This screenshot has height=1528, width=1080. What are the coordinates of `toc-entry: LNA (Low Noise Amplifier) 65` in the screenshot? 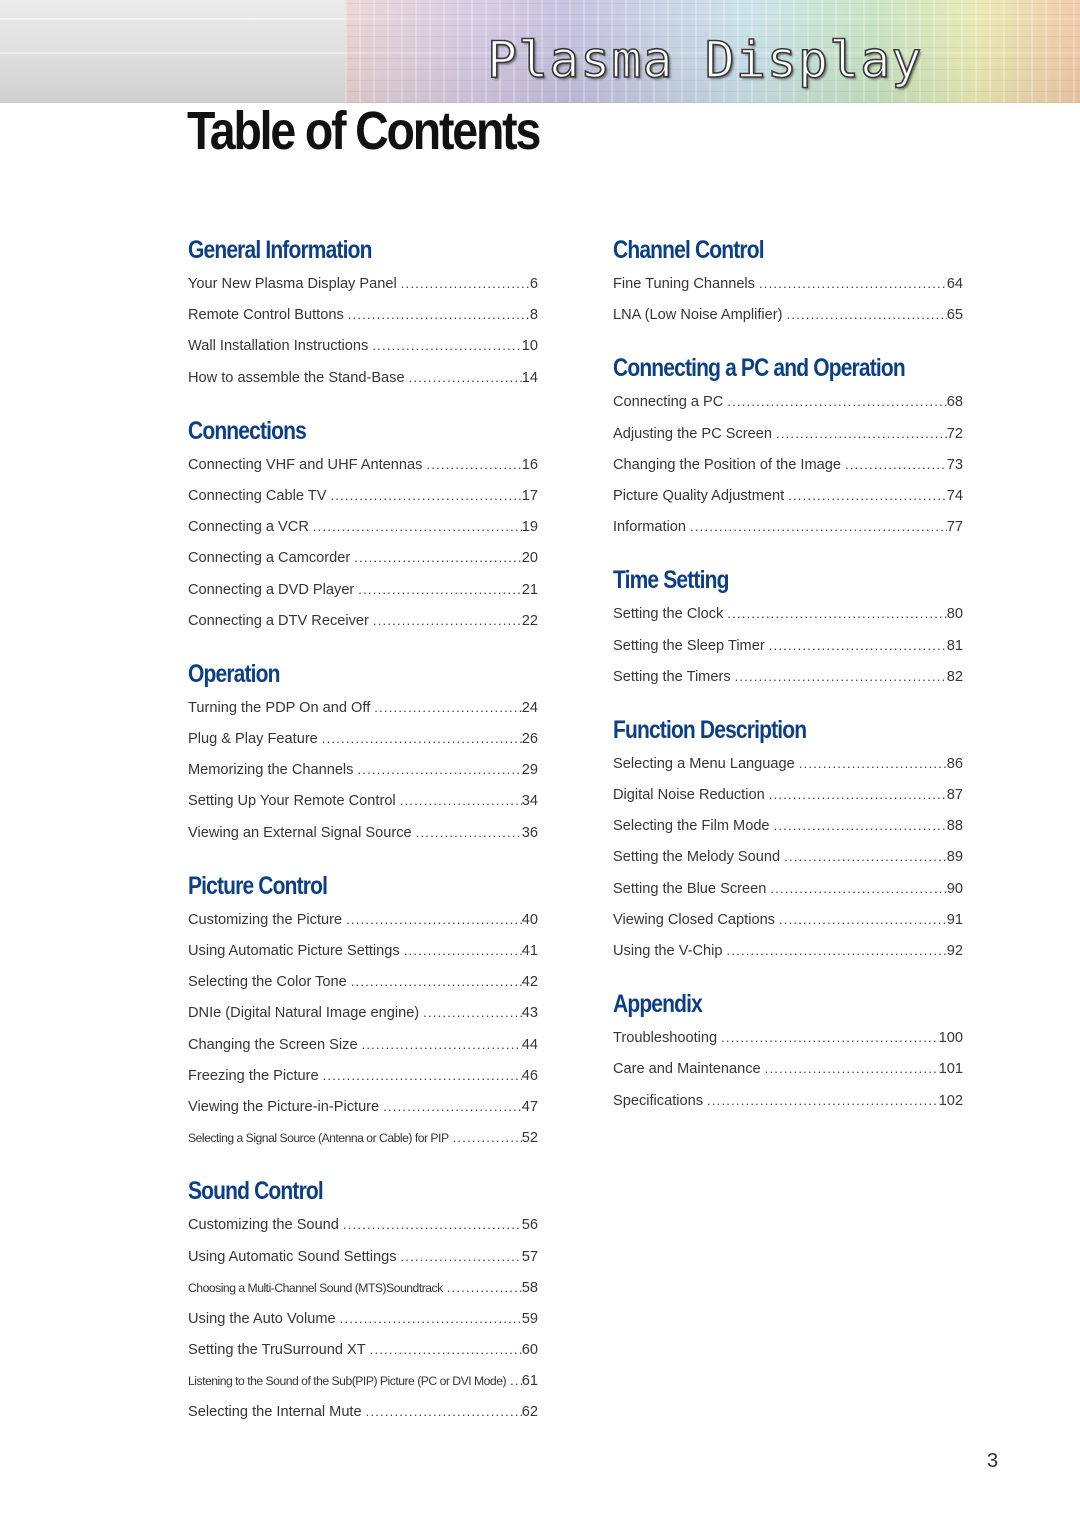 It's located at (788, 314).